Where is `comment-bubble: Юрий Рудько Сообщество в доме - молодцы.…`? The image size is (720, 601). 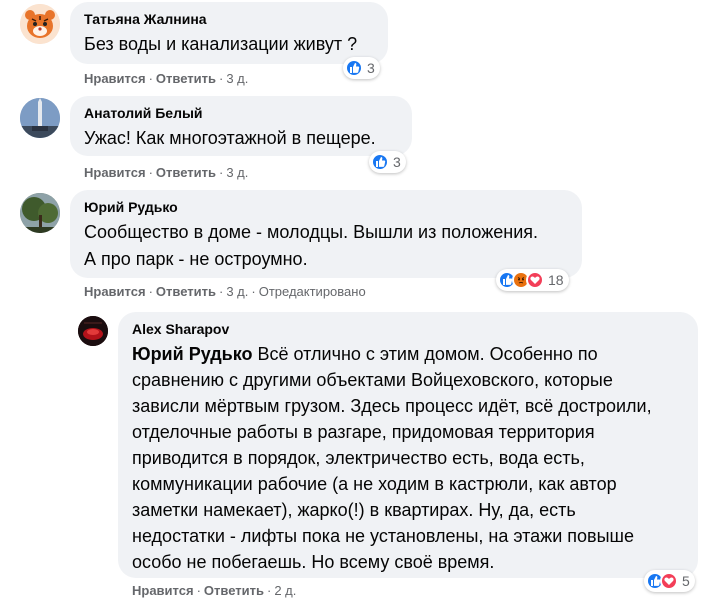
comment-bubble: Юрий Рудько Сообщество в доме - молодцы.… is located at coordinates (326, 234).